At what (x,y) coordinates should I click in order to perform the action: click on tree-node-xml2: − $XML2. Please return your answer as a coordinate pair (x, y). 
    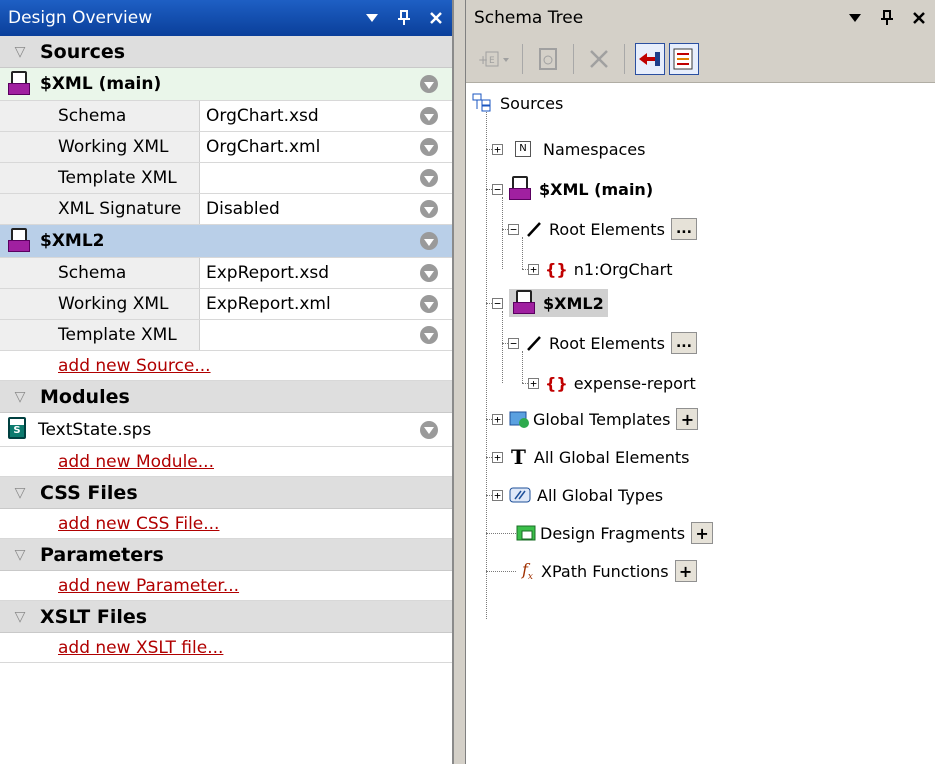
    Looking at the image, I should click on (550, 303).